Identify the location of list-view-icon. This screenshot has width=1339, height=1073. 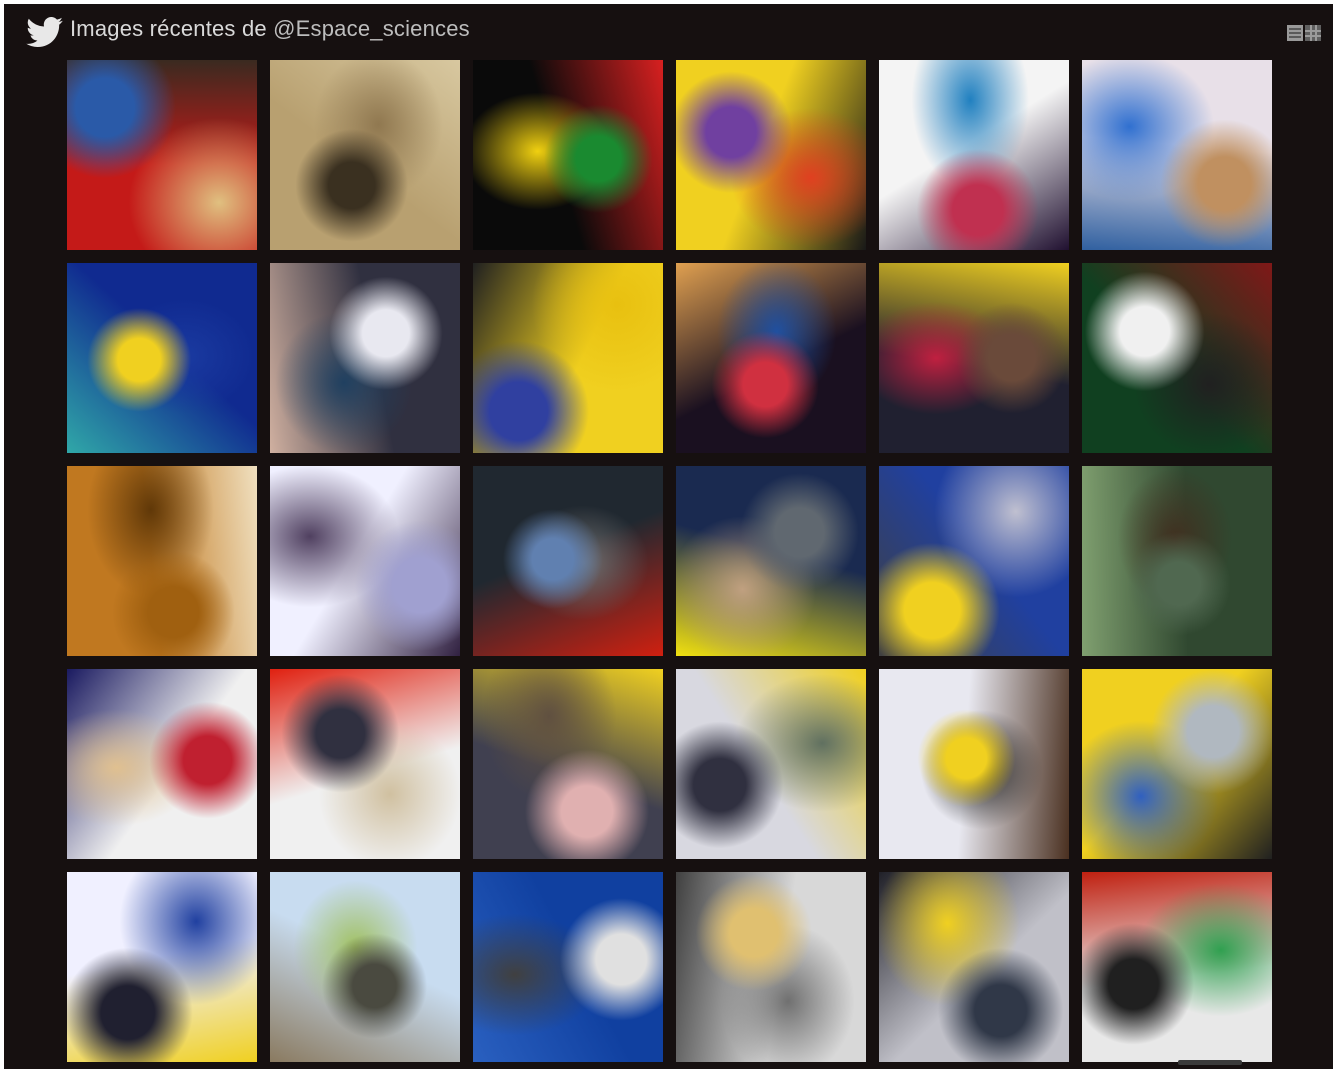
(1295, 33).